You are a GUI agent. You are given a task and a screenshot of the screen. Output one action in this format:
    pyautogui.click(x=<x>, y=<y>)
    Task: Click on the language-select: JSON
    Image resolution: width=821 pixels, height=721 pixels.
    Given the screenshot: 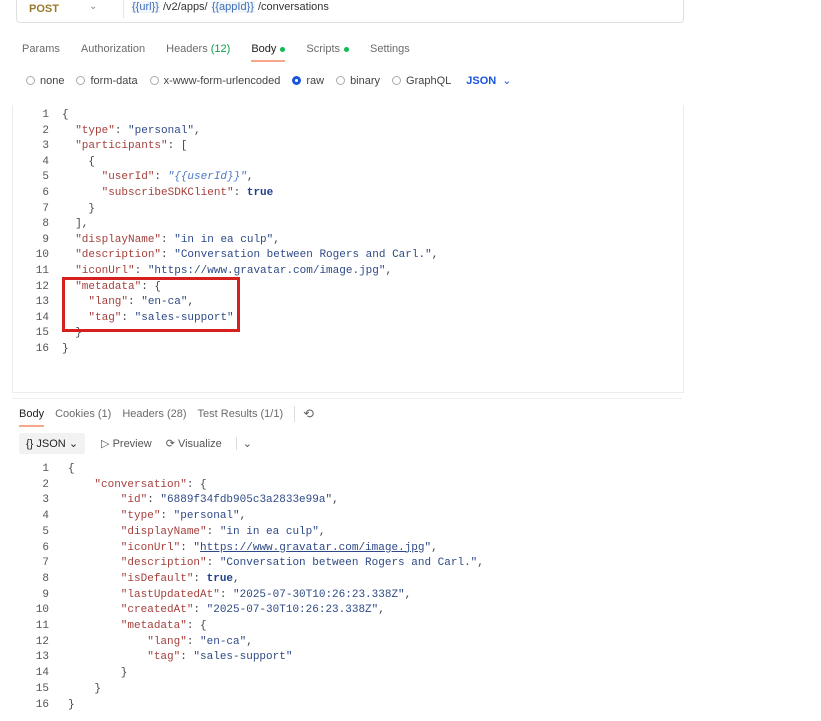 What is the action you would take?
    pyautogui.click(x=481, y=81)
    